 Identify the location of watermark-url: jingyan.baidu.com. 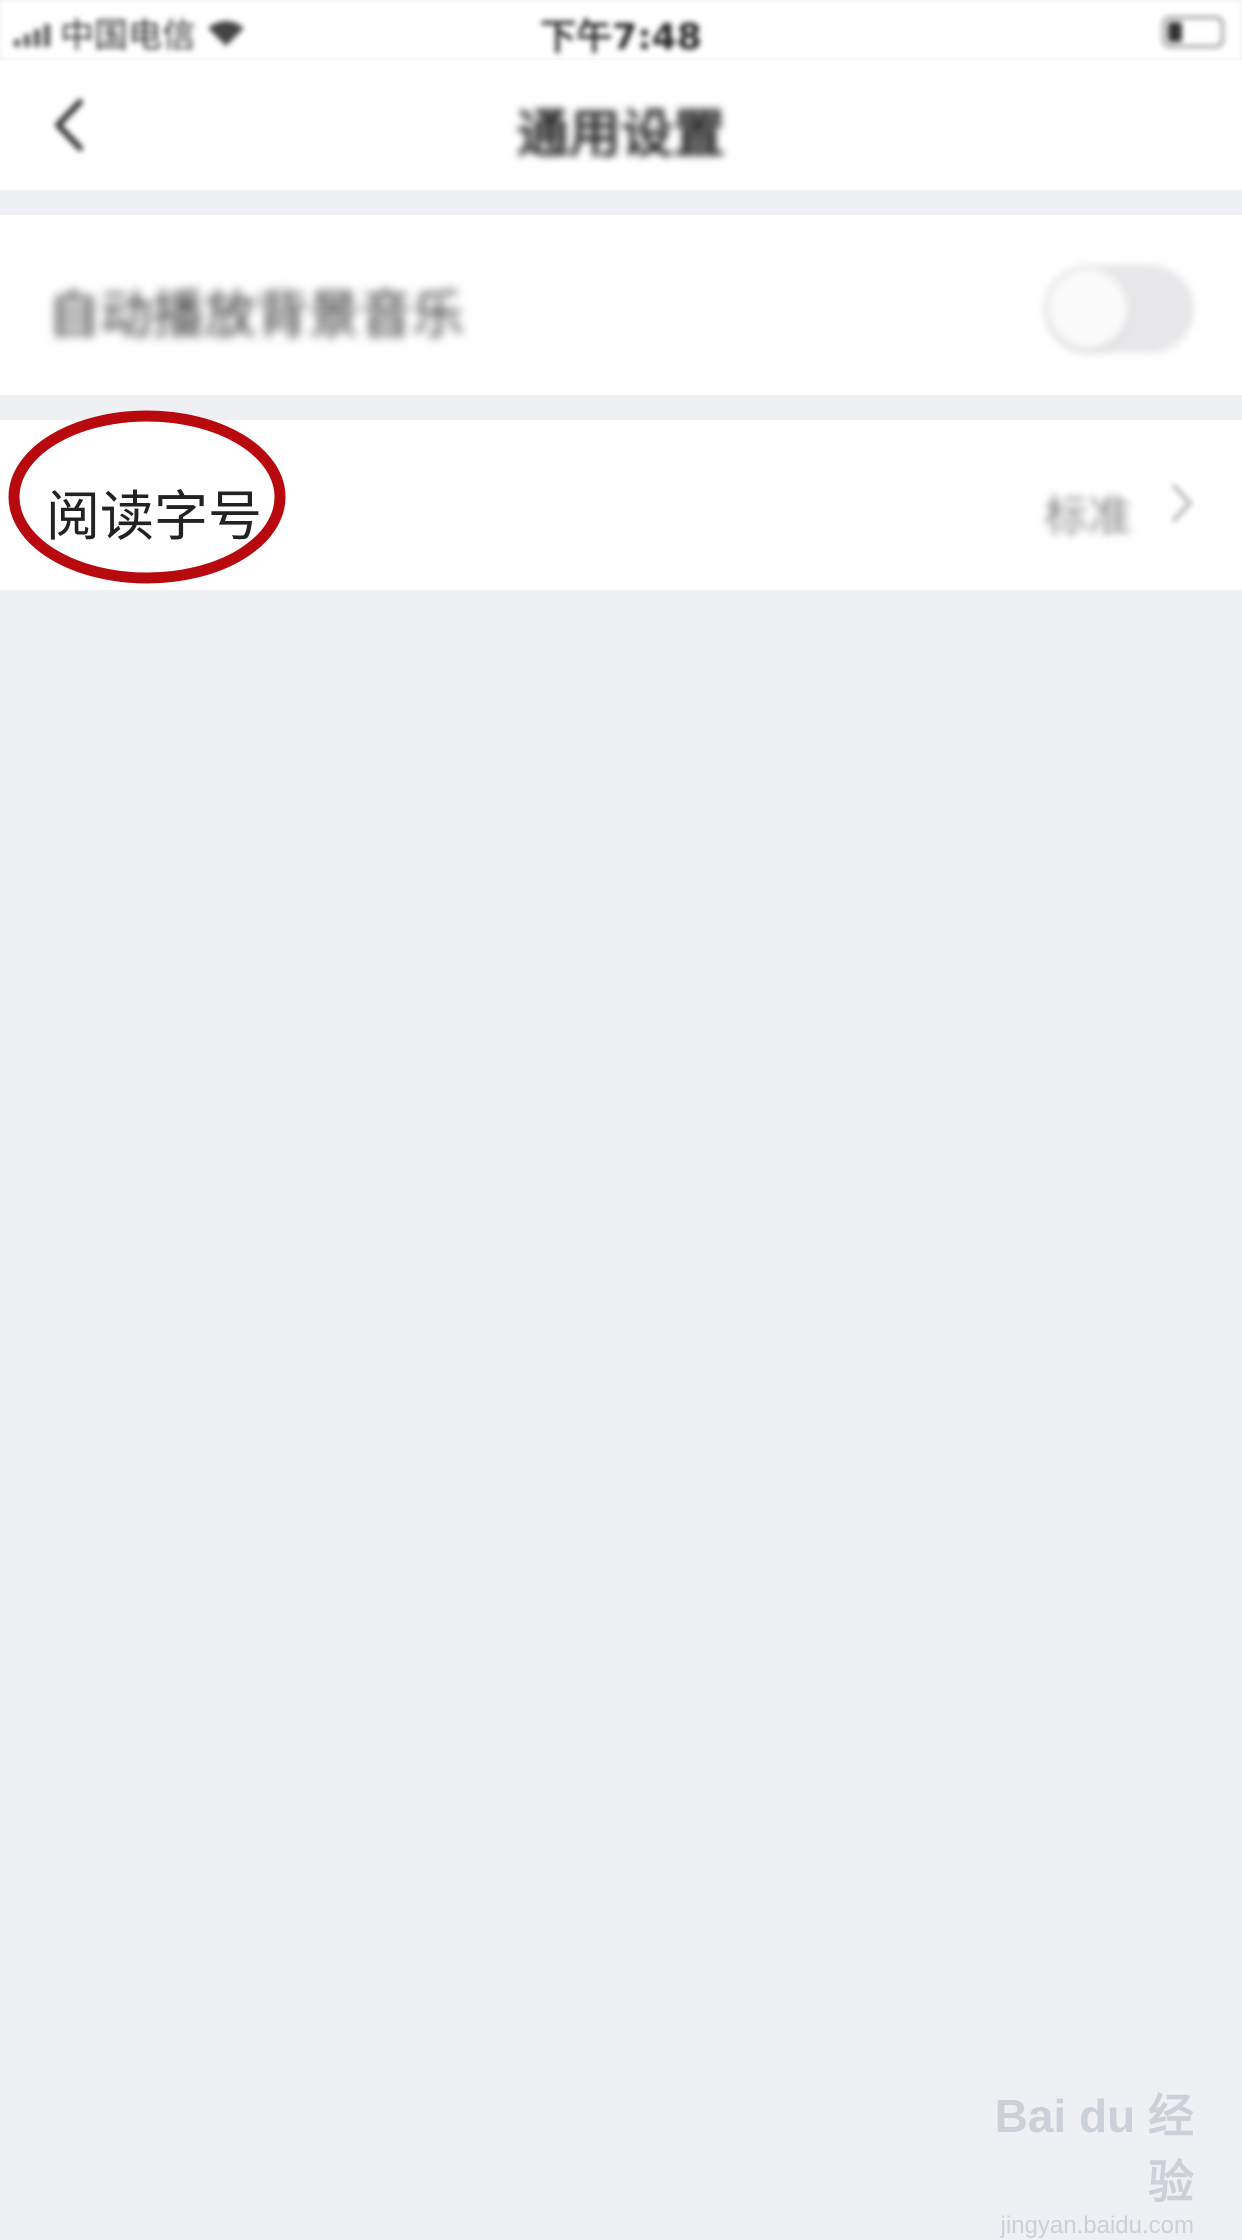
(1097, 2225).